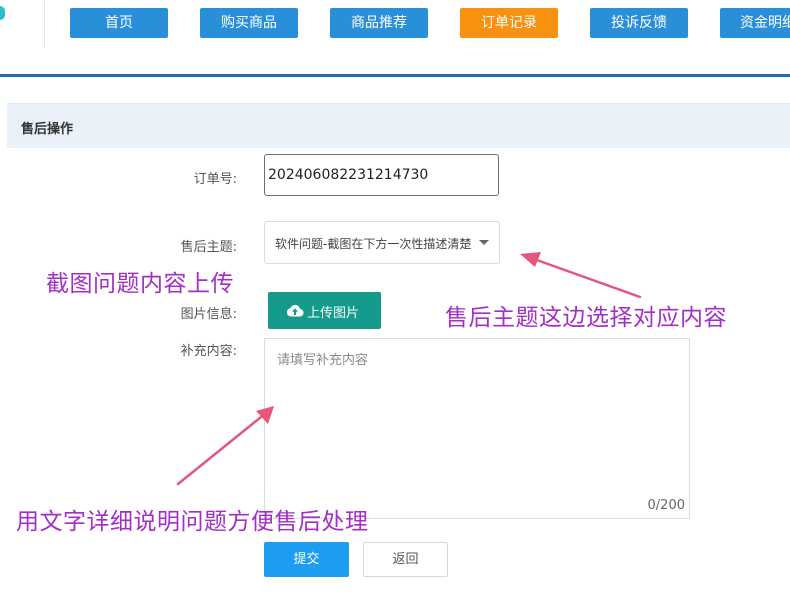 The width and height of the screenshot is (790, 607). I want to click on nav-funds-button: 资金明细, so click(755, 23).